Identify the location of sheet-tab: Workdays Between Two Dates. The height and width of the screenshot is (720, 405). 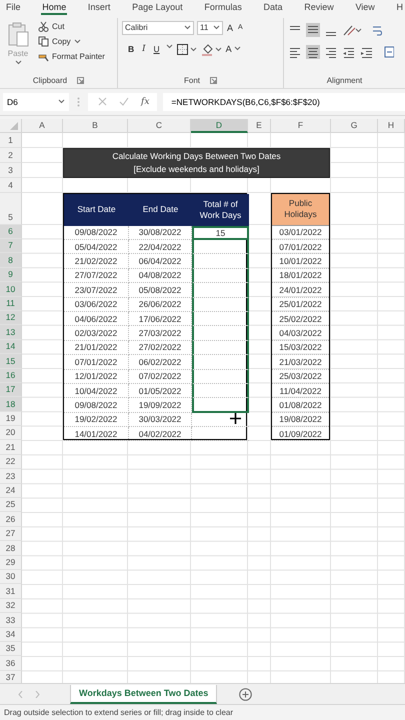
(144, 694).